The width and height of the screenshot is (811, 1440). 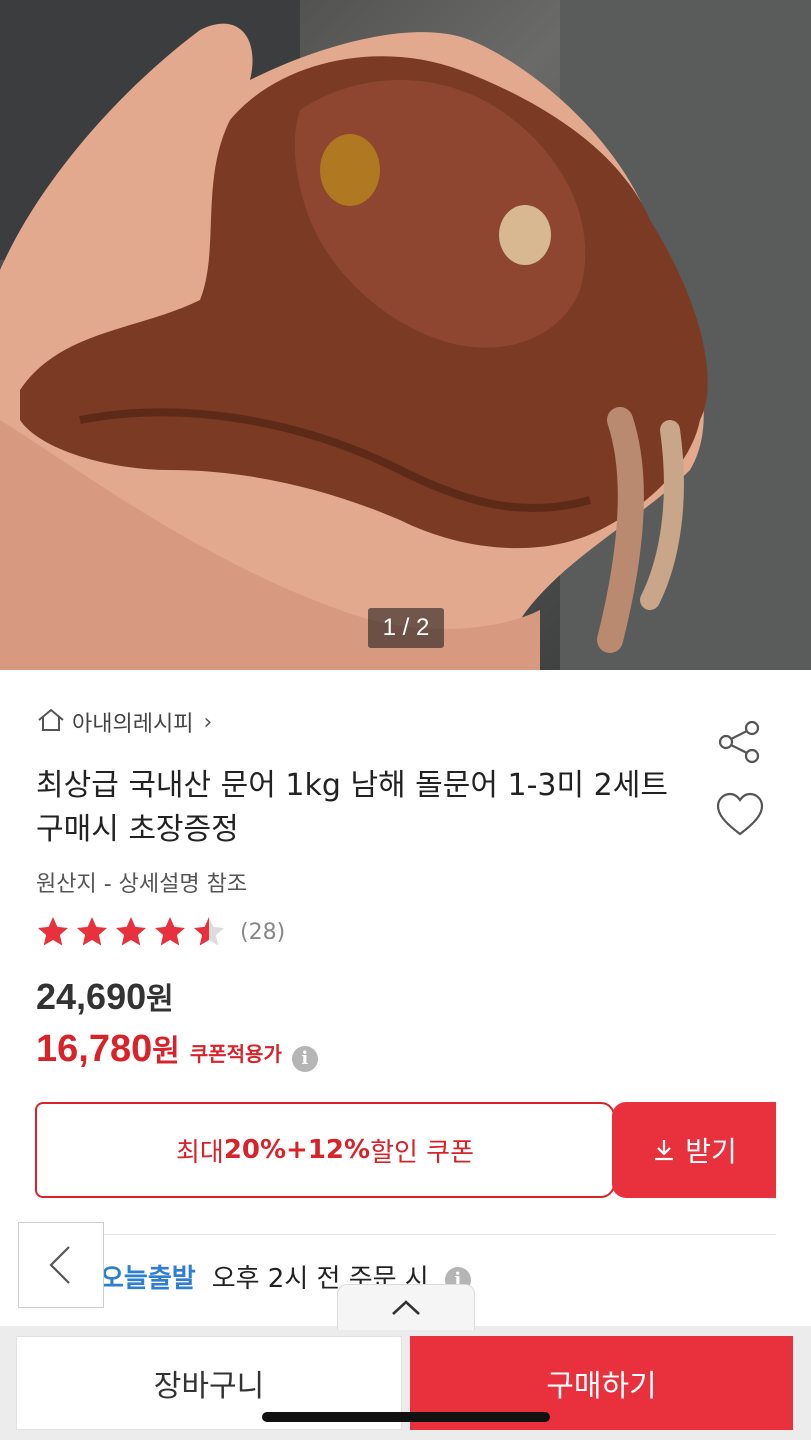 I want to click on rating-stars, so click(x=131, y=932).